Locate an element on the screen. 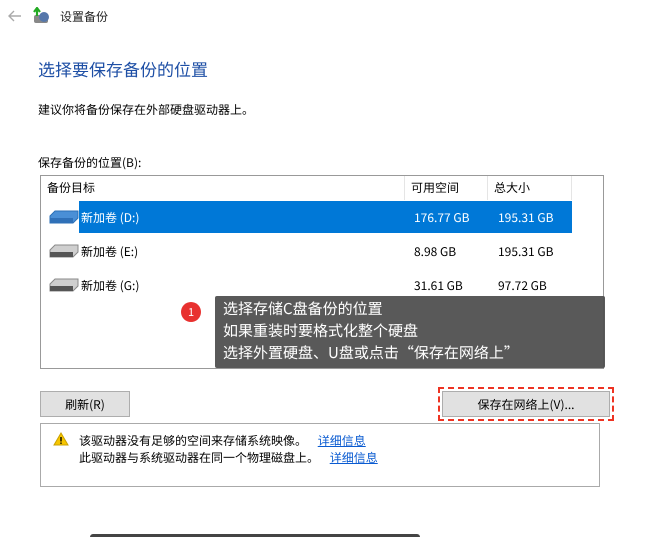 The image size is (650, 537). back-arrow-icon is located at coordinates (15, 16).